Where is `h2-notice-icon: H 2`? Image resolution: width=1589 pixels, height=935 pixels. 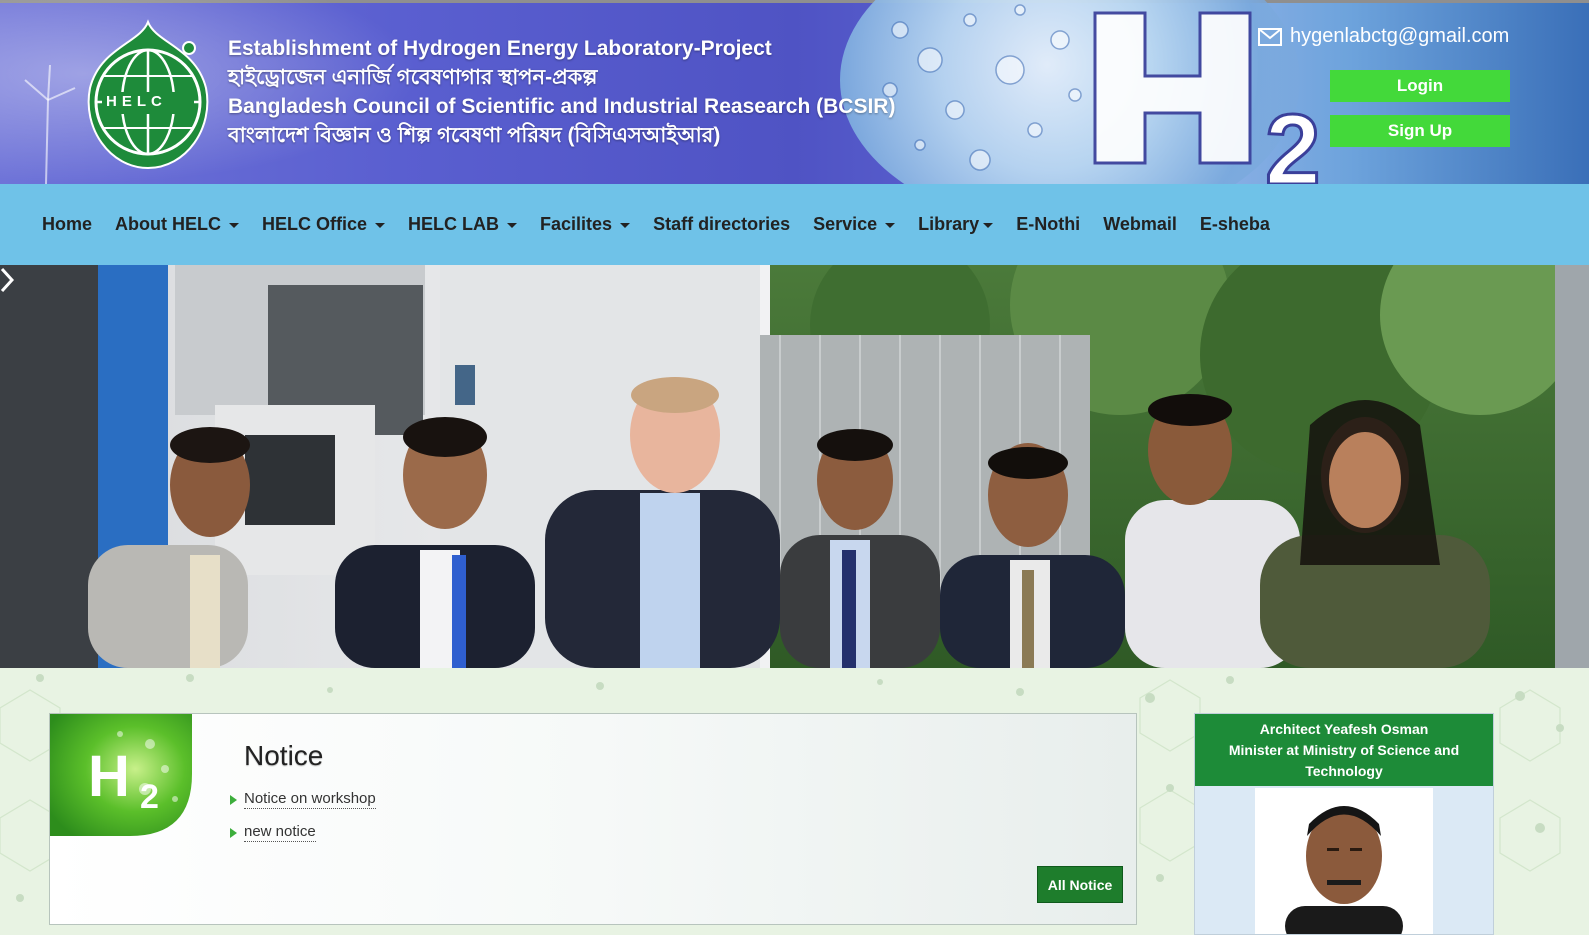
h2-notice-icon: H 2 is located at coordinates (121, 775).